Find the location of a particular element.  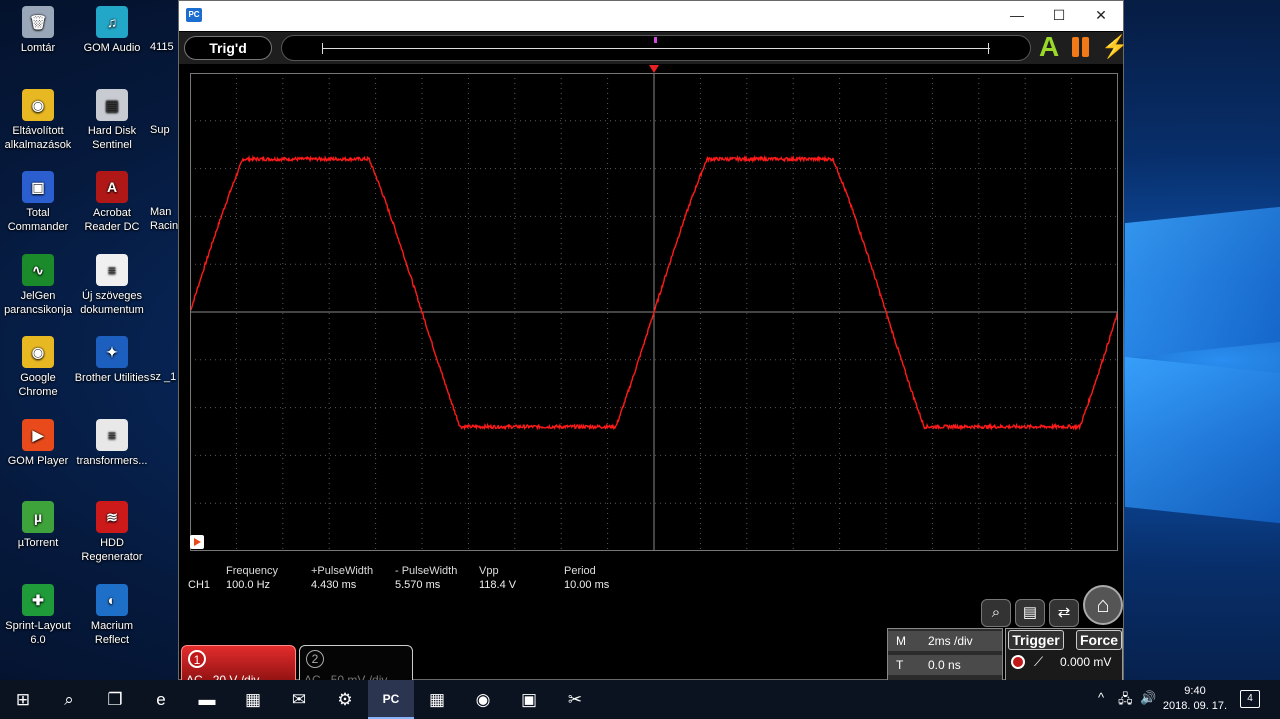

hdd-regenerator-icon: ≋ is located at coordinates (112, 517).